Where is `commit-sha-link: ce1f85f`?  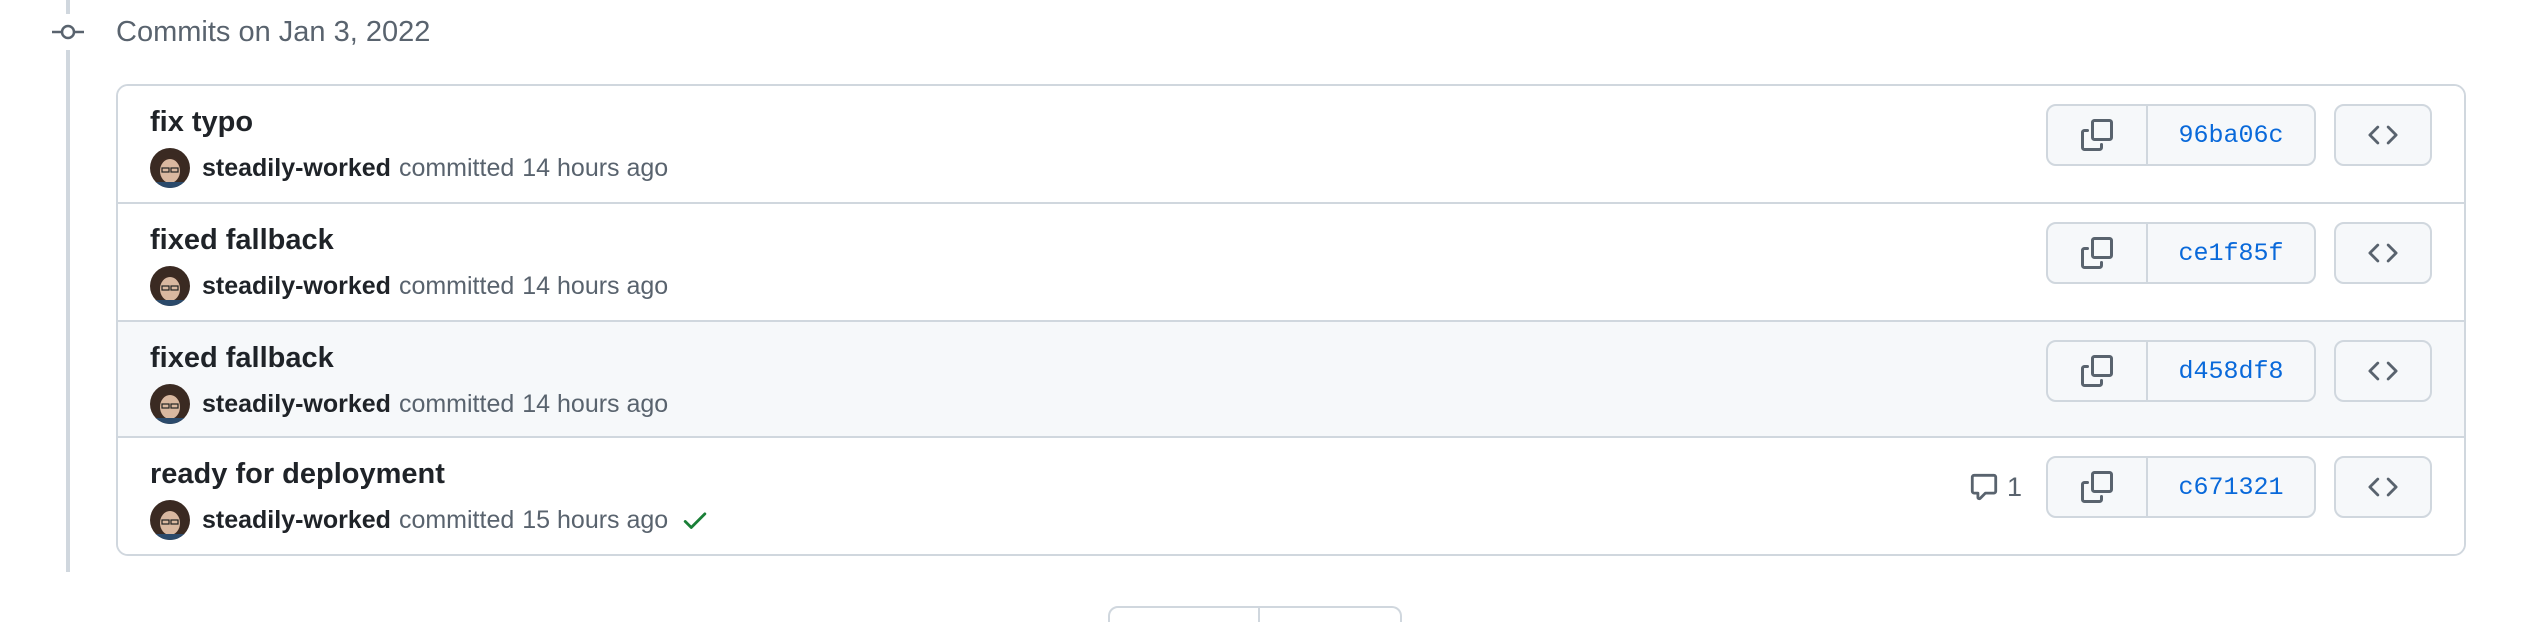 commit-sha-link: ce1f85f is located at coordinates (2231, 253).